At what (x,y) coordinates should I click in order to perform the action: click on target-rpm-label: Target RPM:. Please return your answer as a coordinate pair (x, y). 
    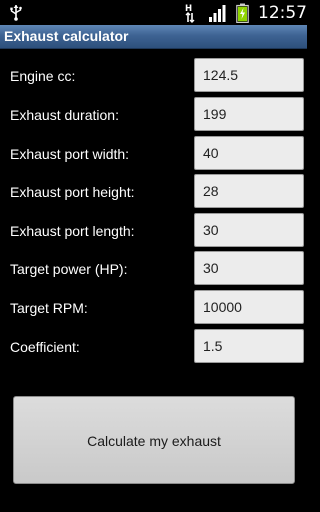
    Looking at the image, I should click on (49, 308).